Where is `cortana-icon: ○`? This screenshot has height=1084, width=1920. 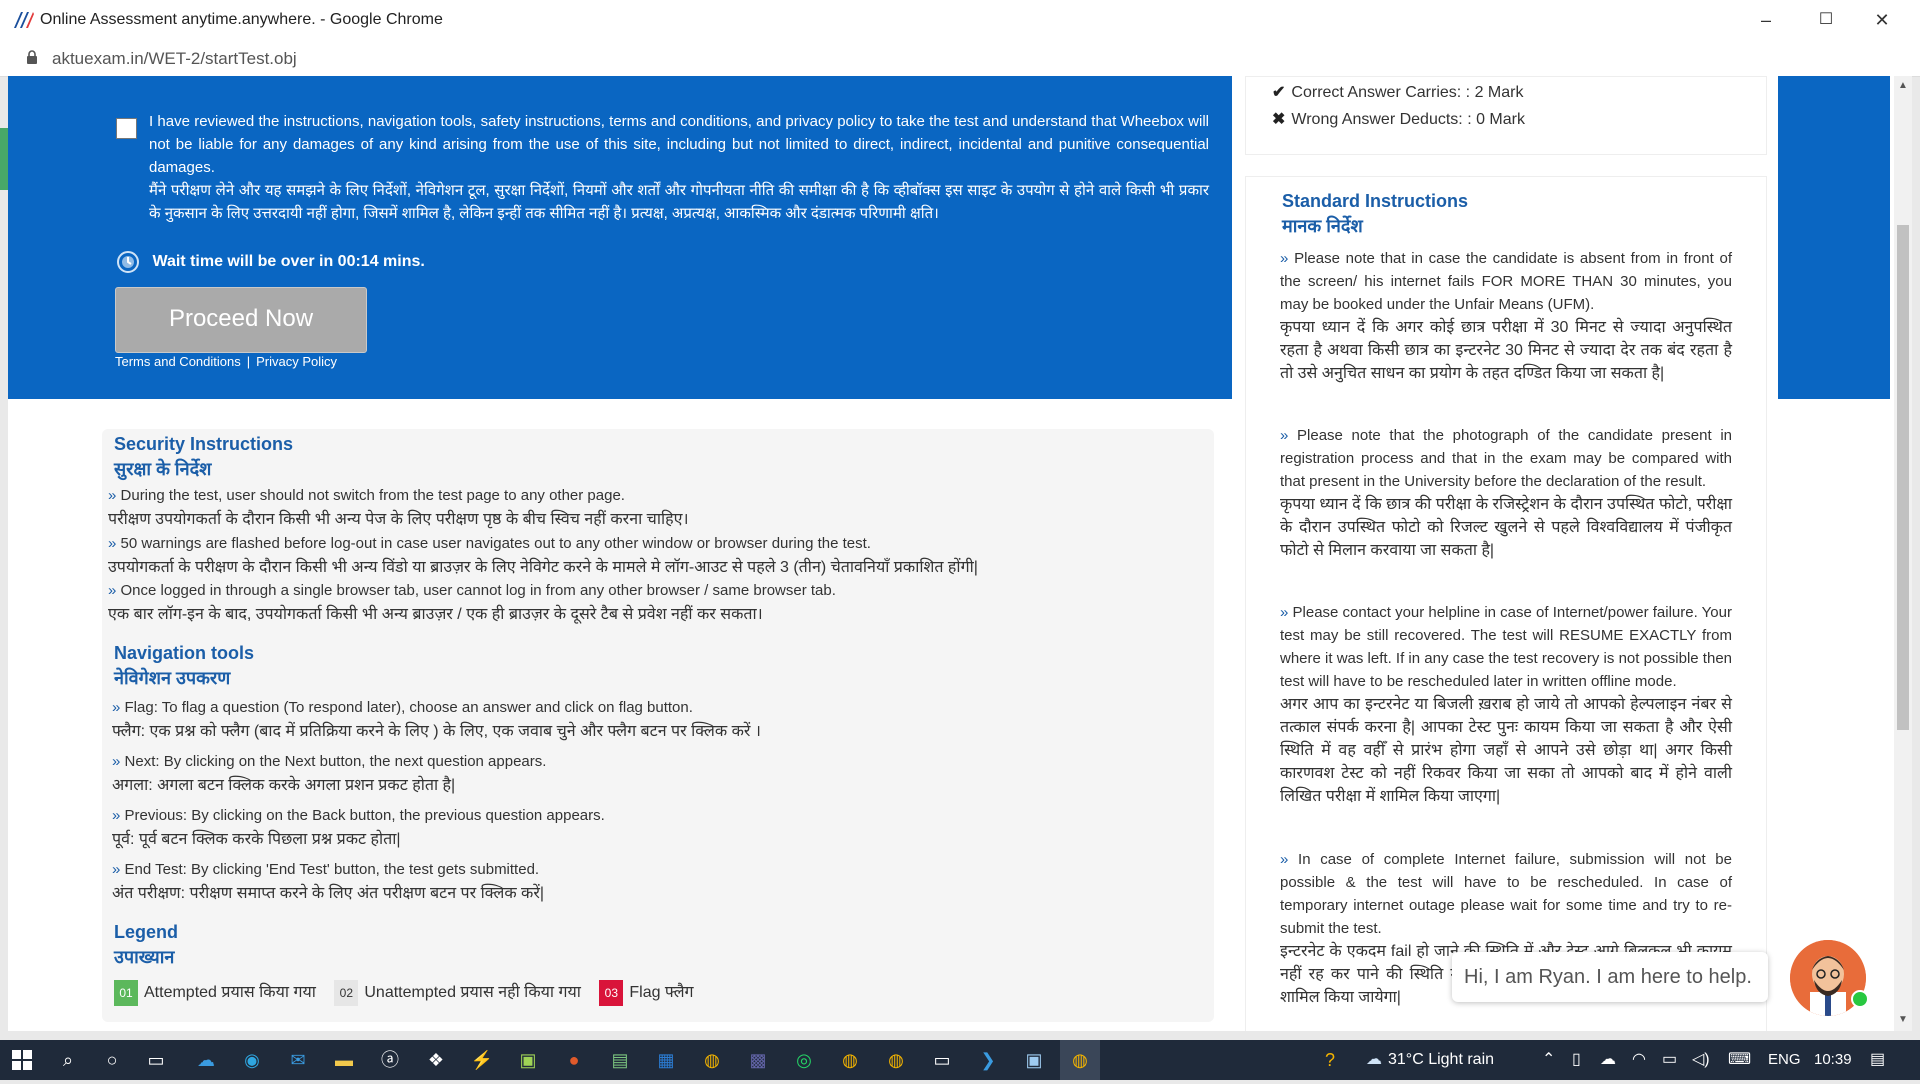
cortana-icon: ○ is located at coordinates (112, 1060).